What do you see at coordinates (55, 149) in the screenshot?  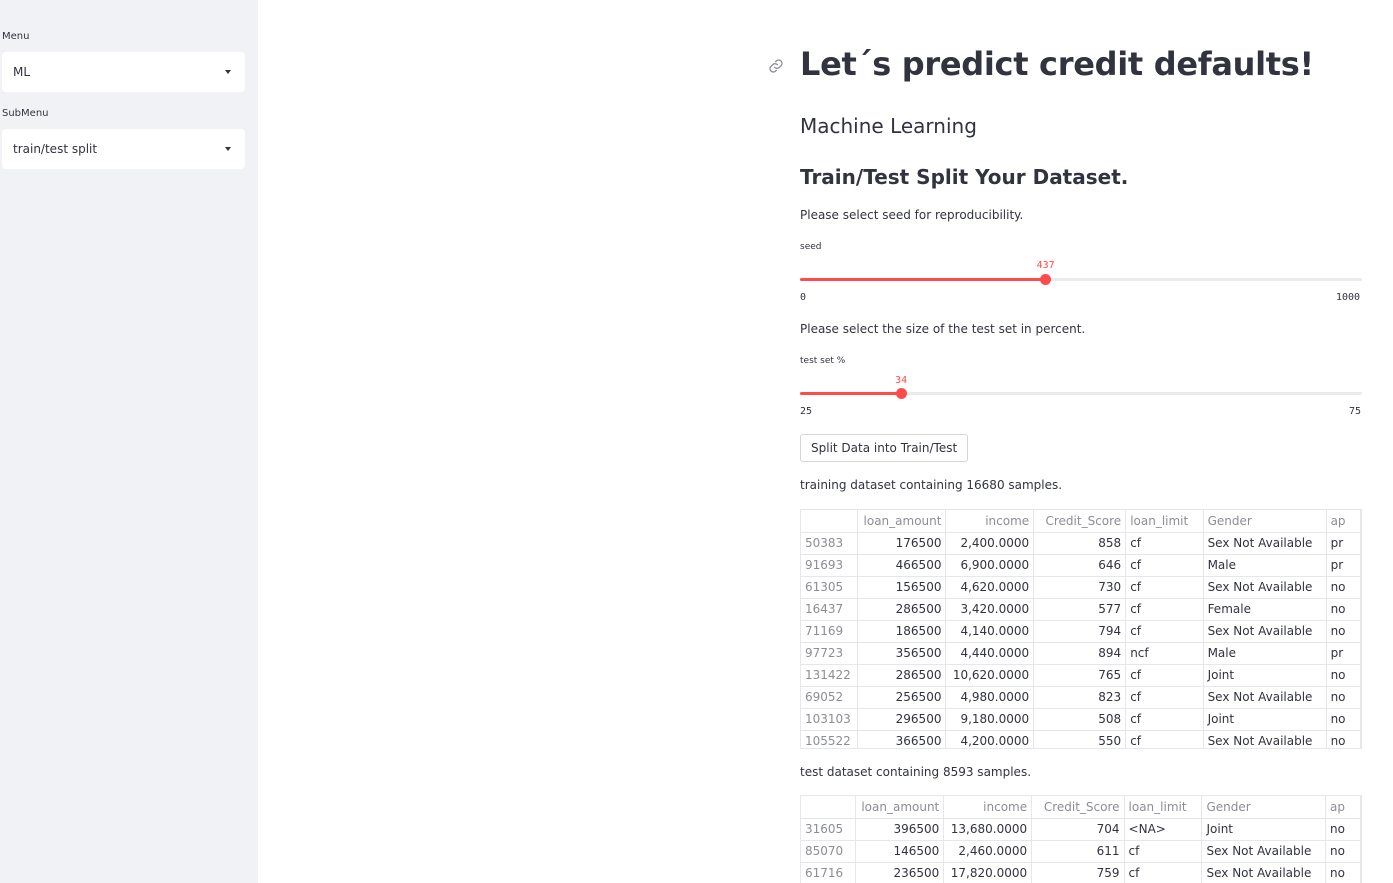 I see `submenu-select-value: train/test split` at bounding box center [55, 149].